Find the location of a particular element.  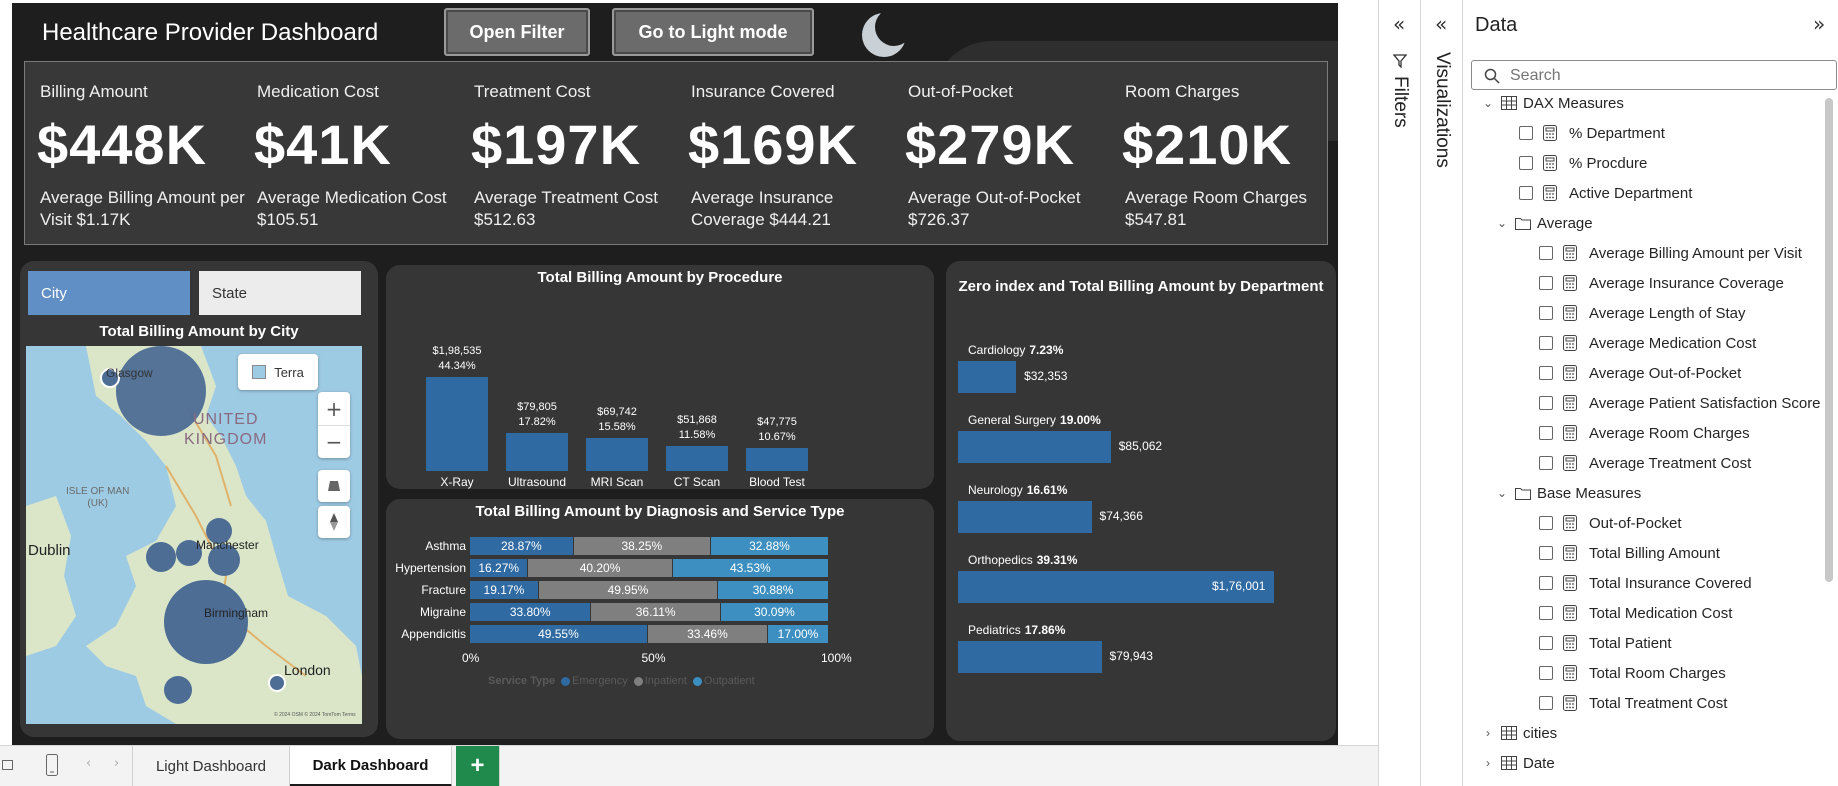

tab-light-dashboard: Light Dashboard is located at coordinates (211, 766).